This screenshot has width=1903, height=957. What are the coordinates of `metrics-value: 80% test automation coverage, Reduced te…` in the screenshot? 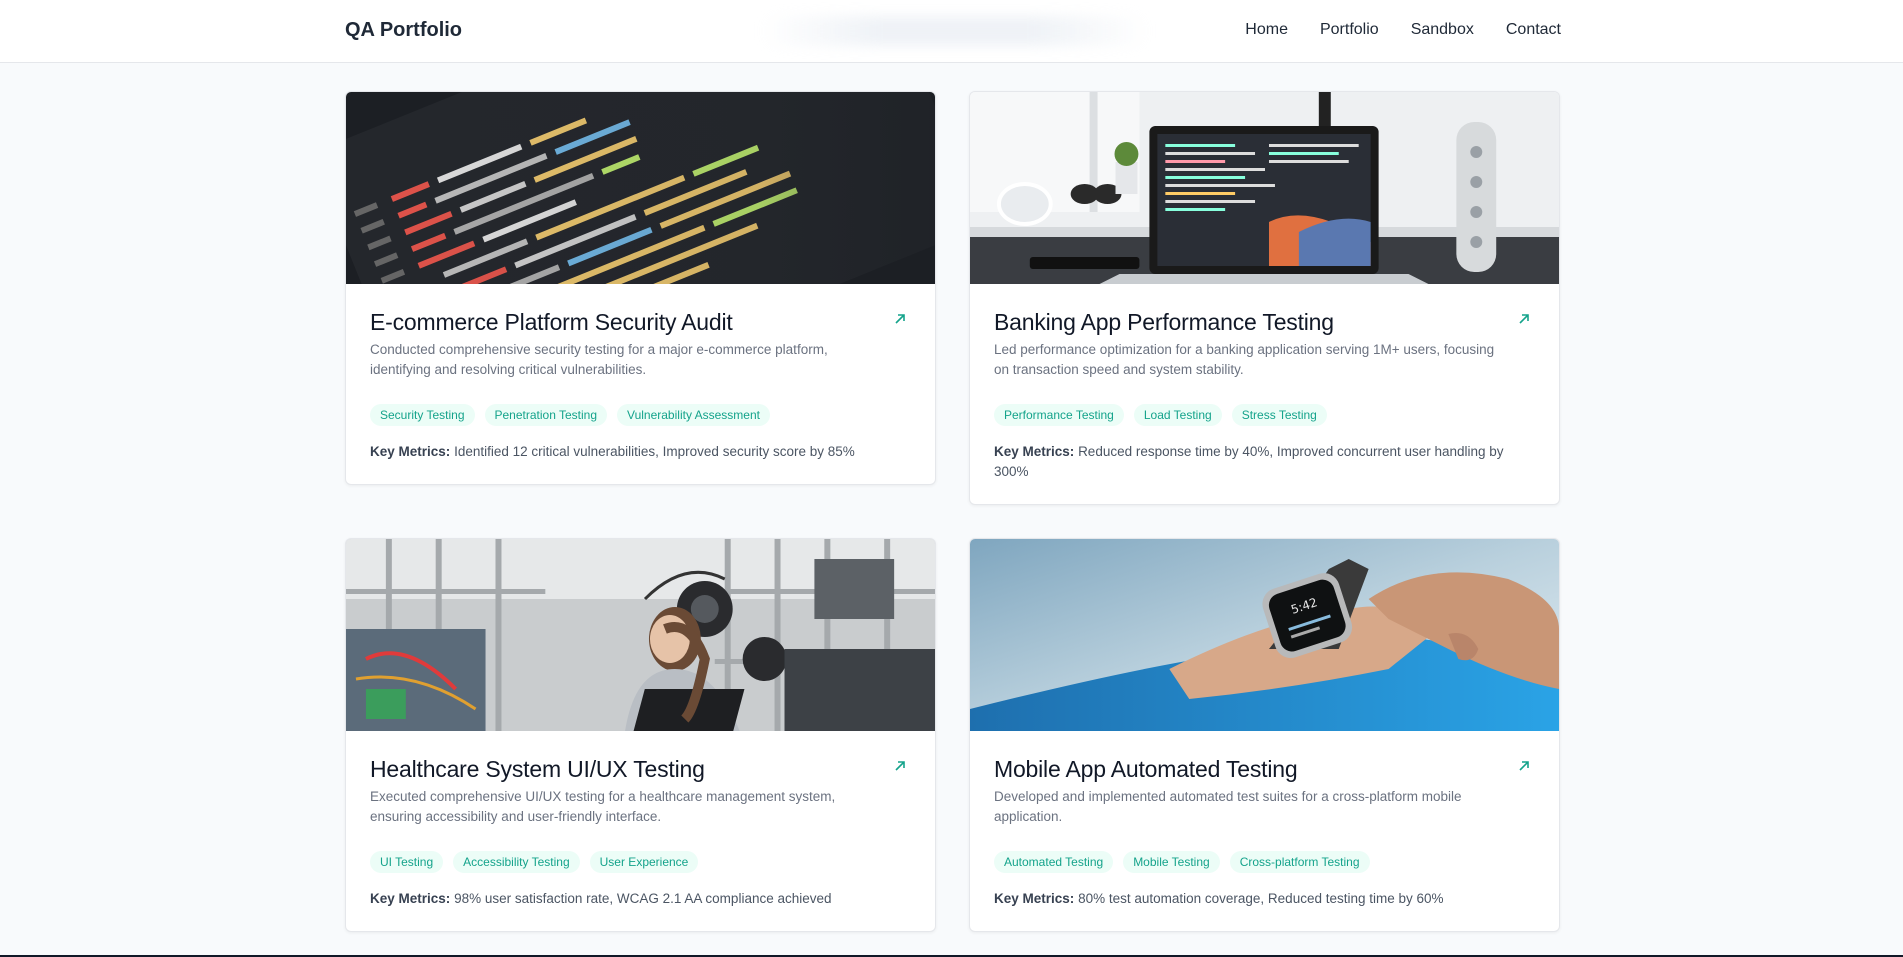 It's located at (1261, 898).